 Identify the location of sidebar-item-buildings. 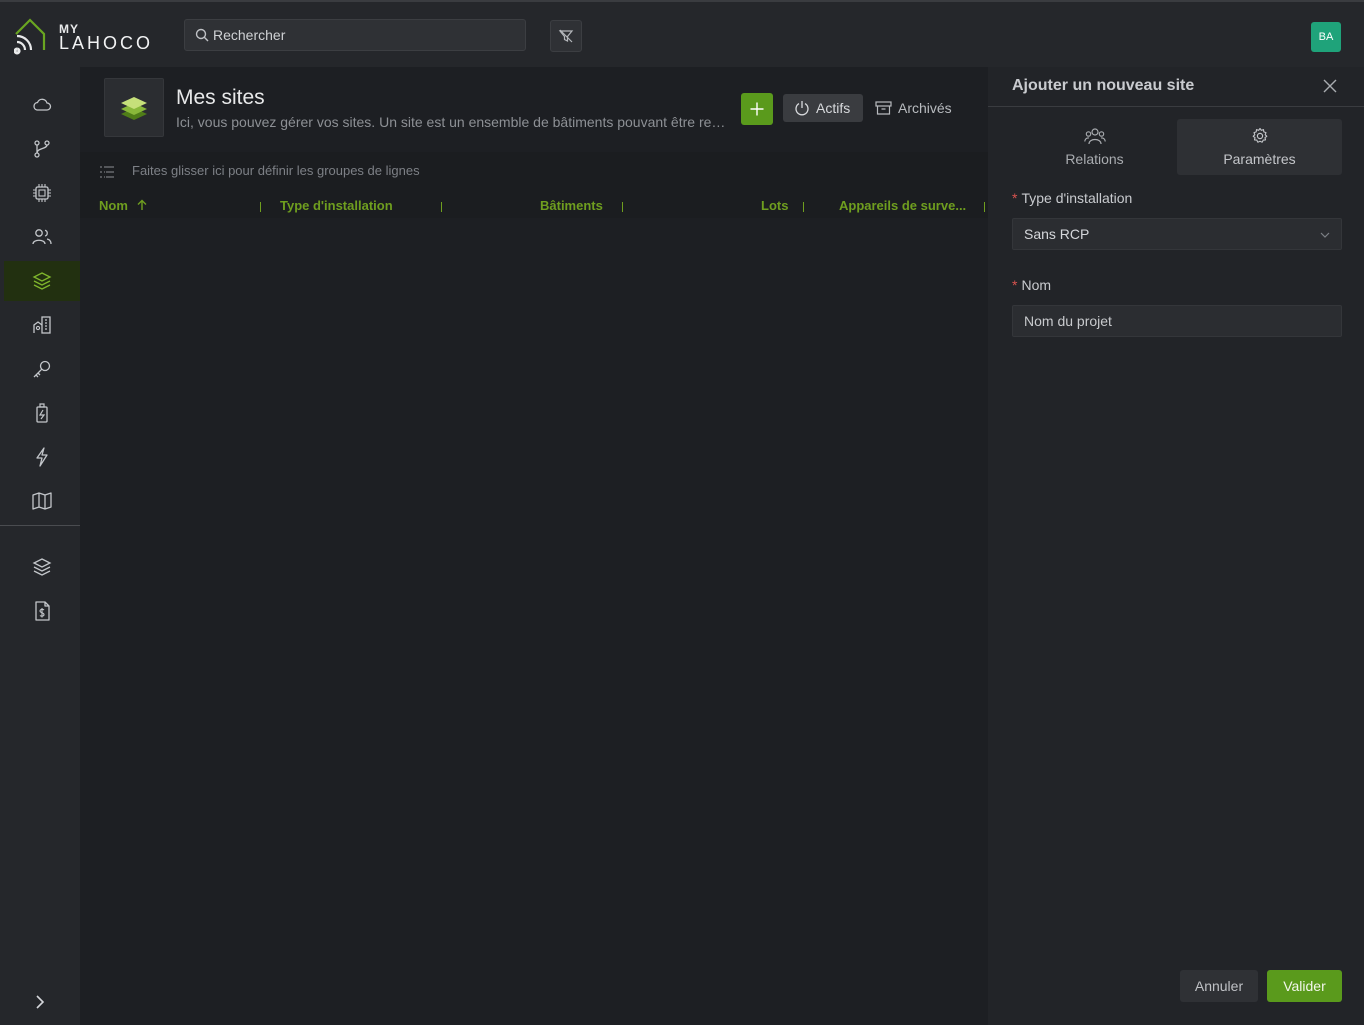
(42, 325).